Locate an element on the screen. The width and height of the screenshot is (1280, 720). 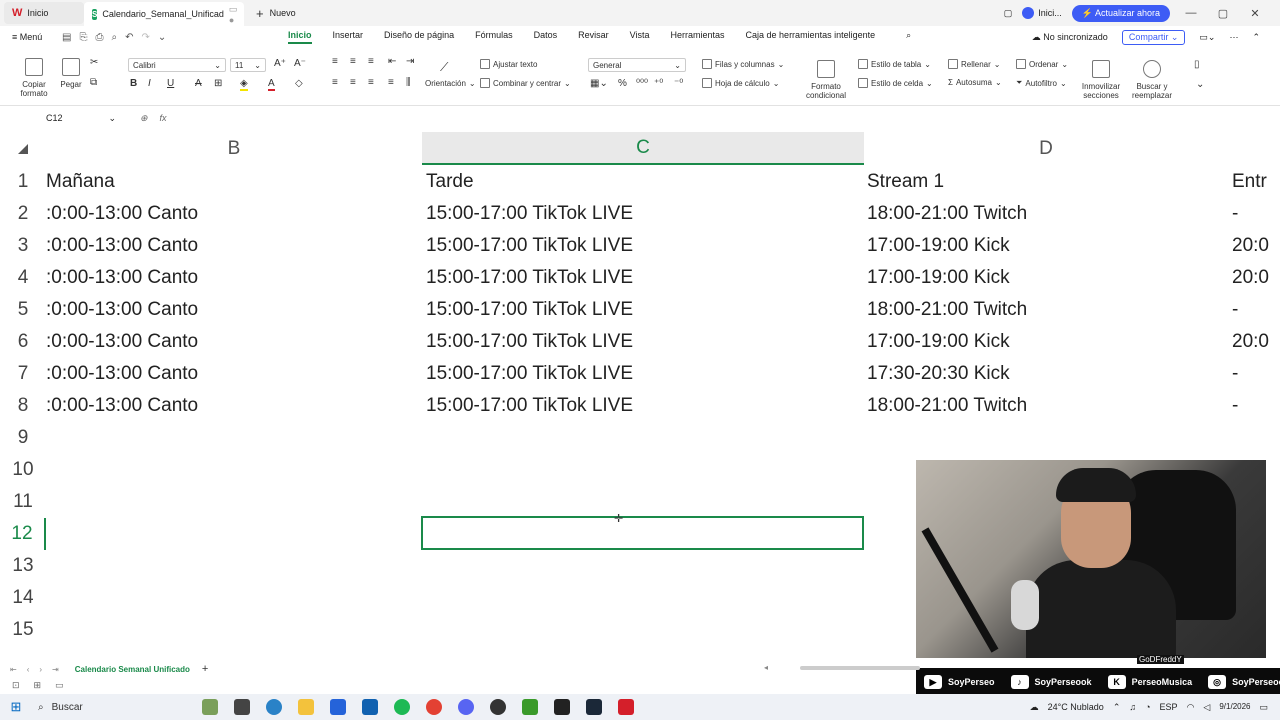
row-number: 3 is located at coordinates (23, 246).